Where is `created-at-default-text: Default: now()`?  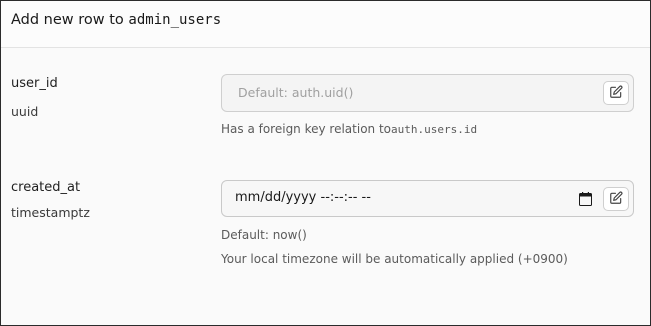
created-at-default-text: Default: now() is located at coordinates (264, 235).